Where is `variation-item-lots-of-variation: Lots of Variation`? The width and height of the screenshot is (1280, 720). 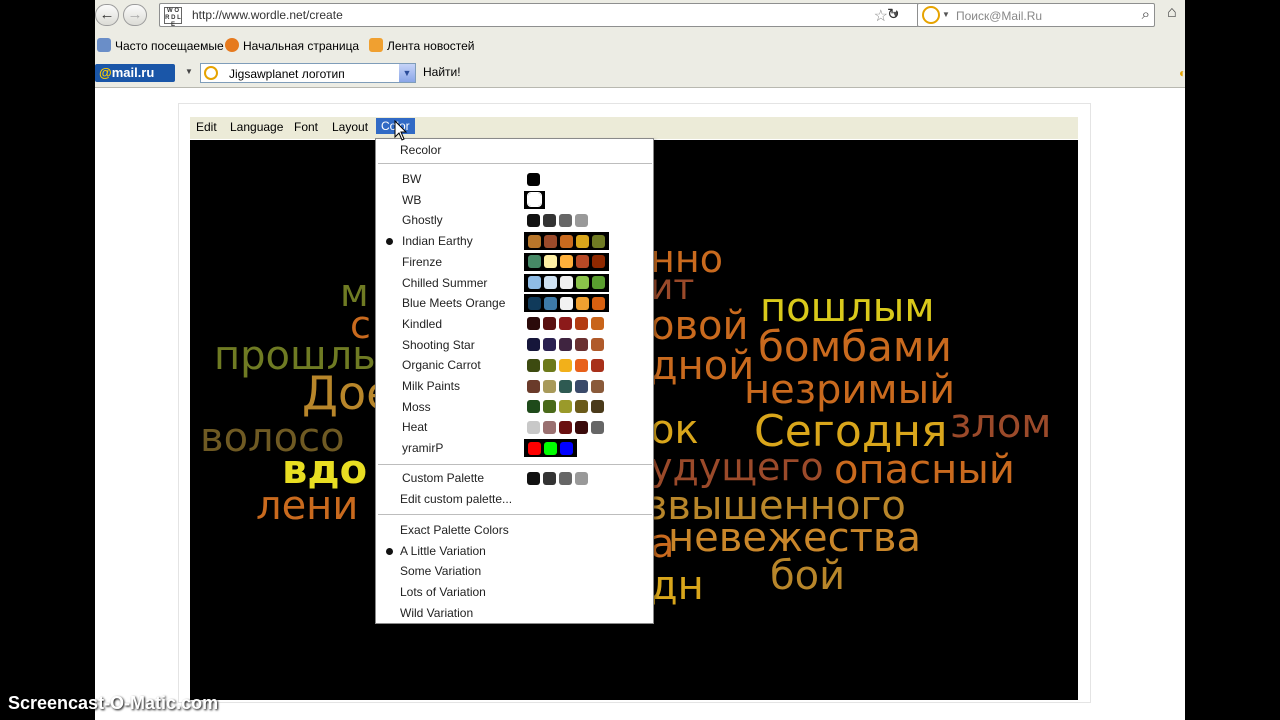 variation-item-lots-of-variation: Lots of Variation is located at coordinates (514, 592).